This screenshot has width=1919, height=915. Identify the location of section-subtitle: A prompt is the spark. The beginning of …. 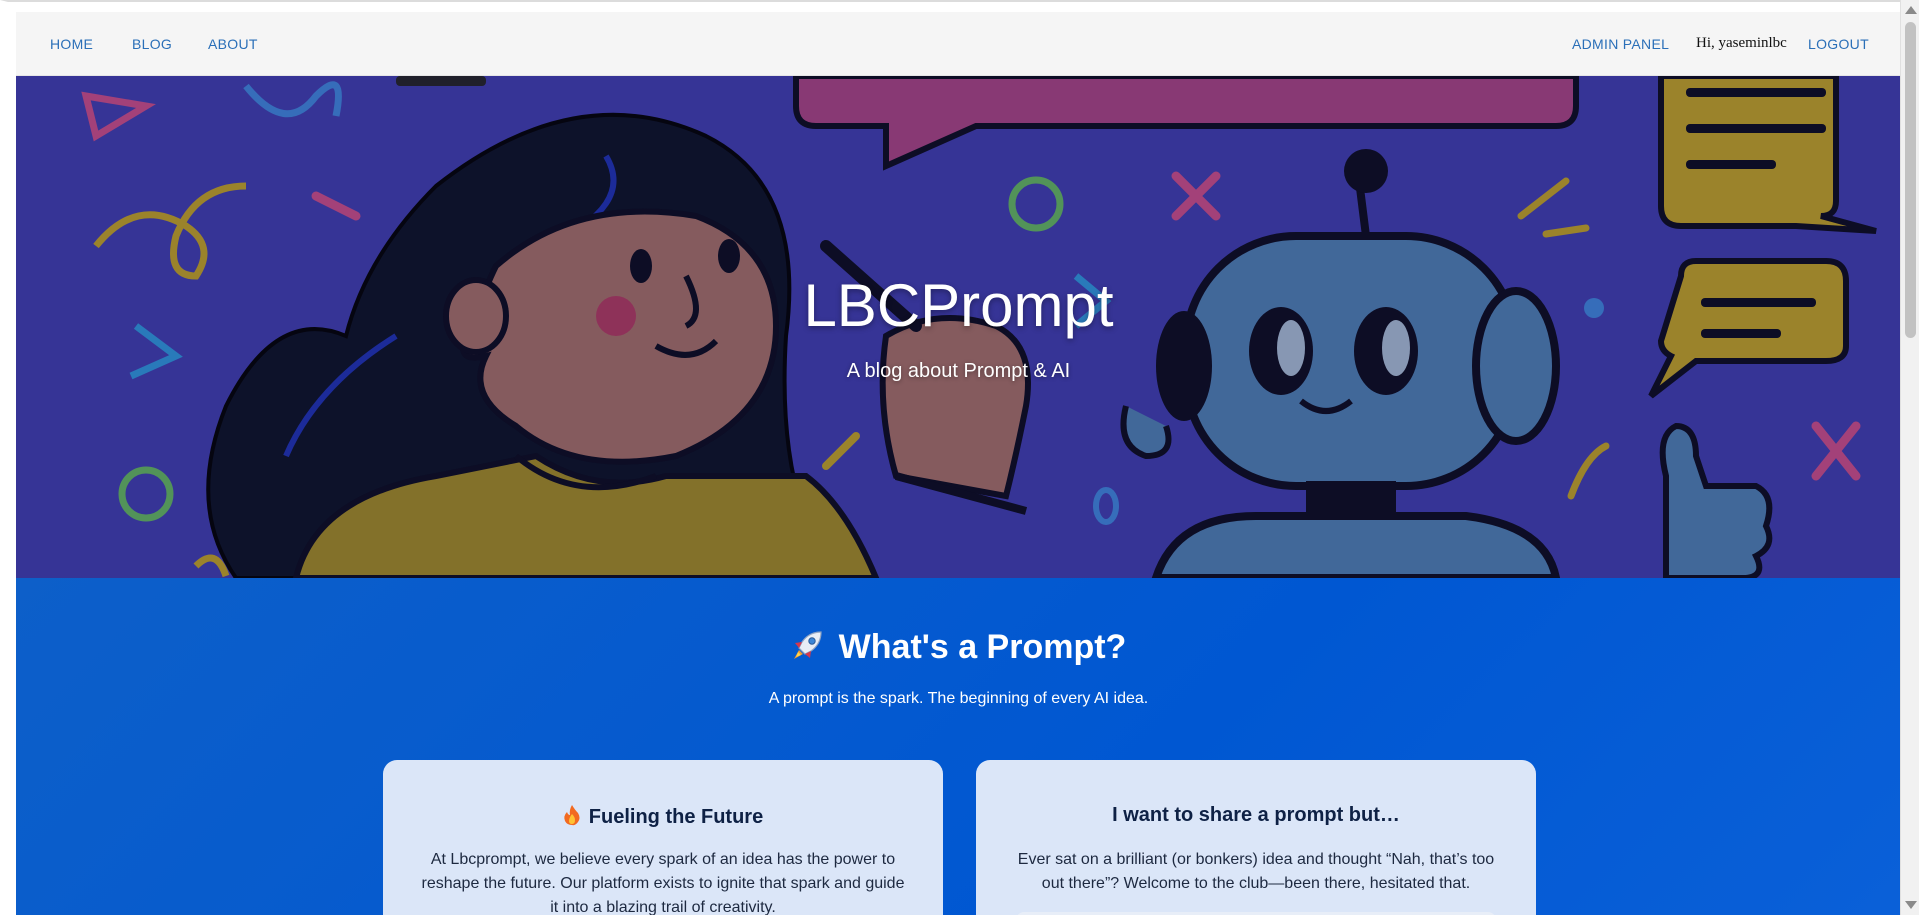
(958, 698).